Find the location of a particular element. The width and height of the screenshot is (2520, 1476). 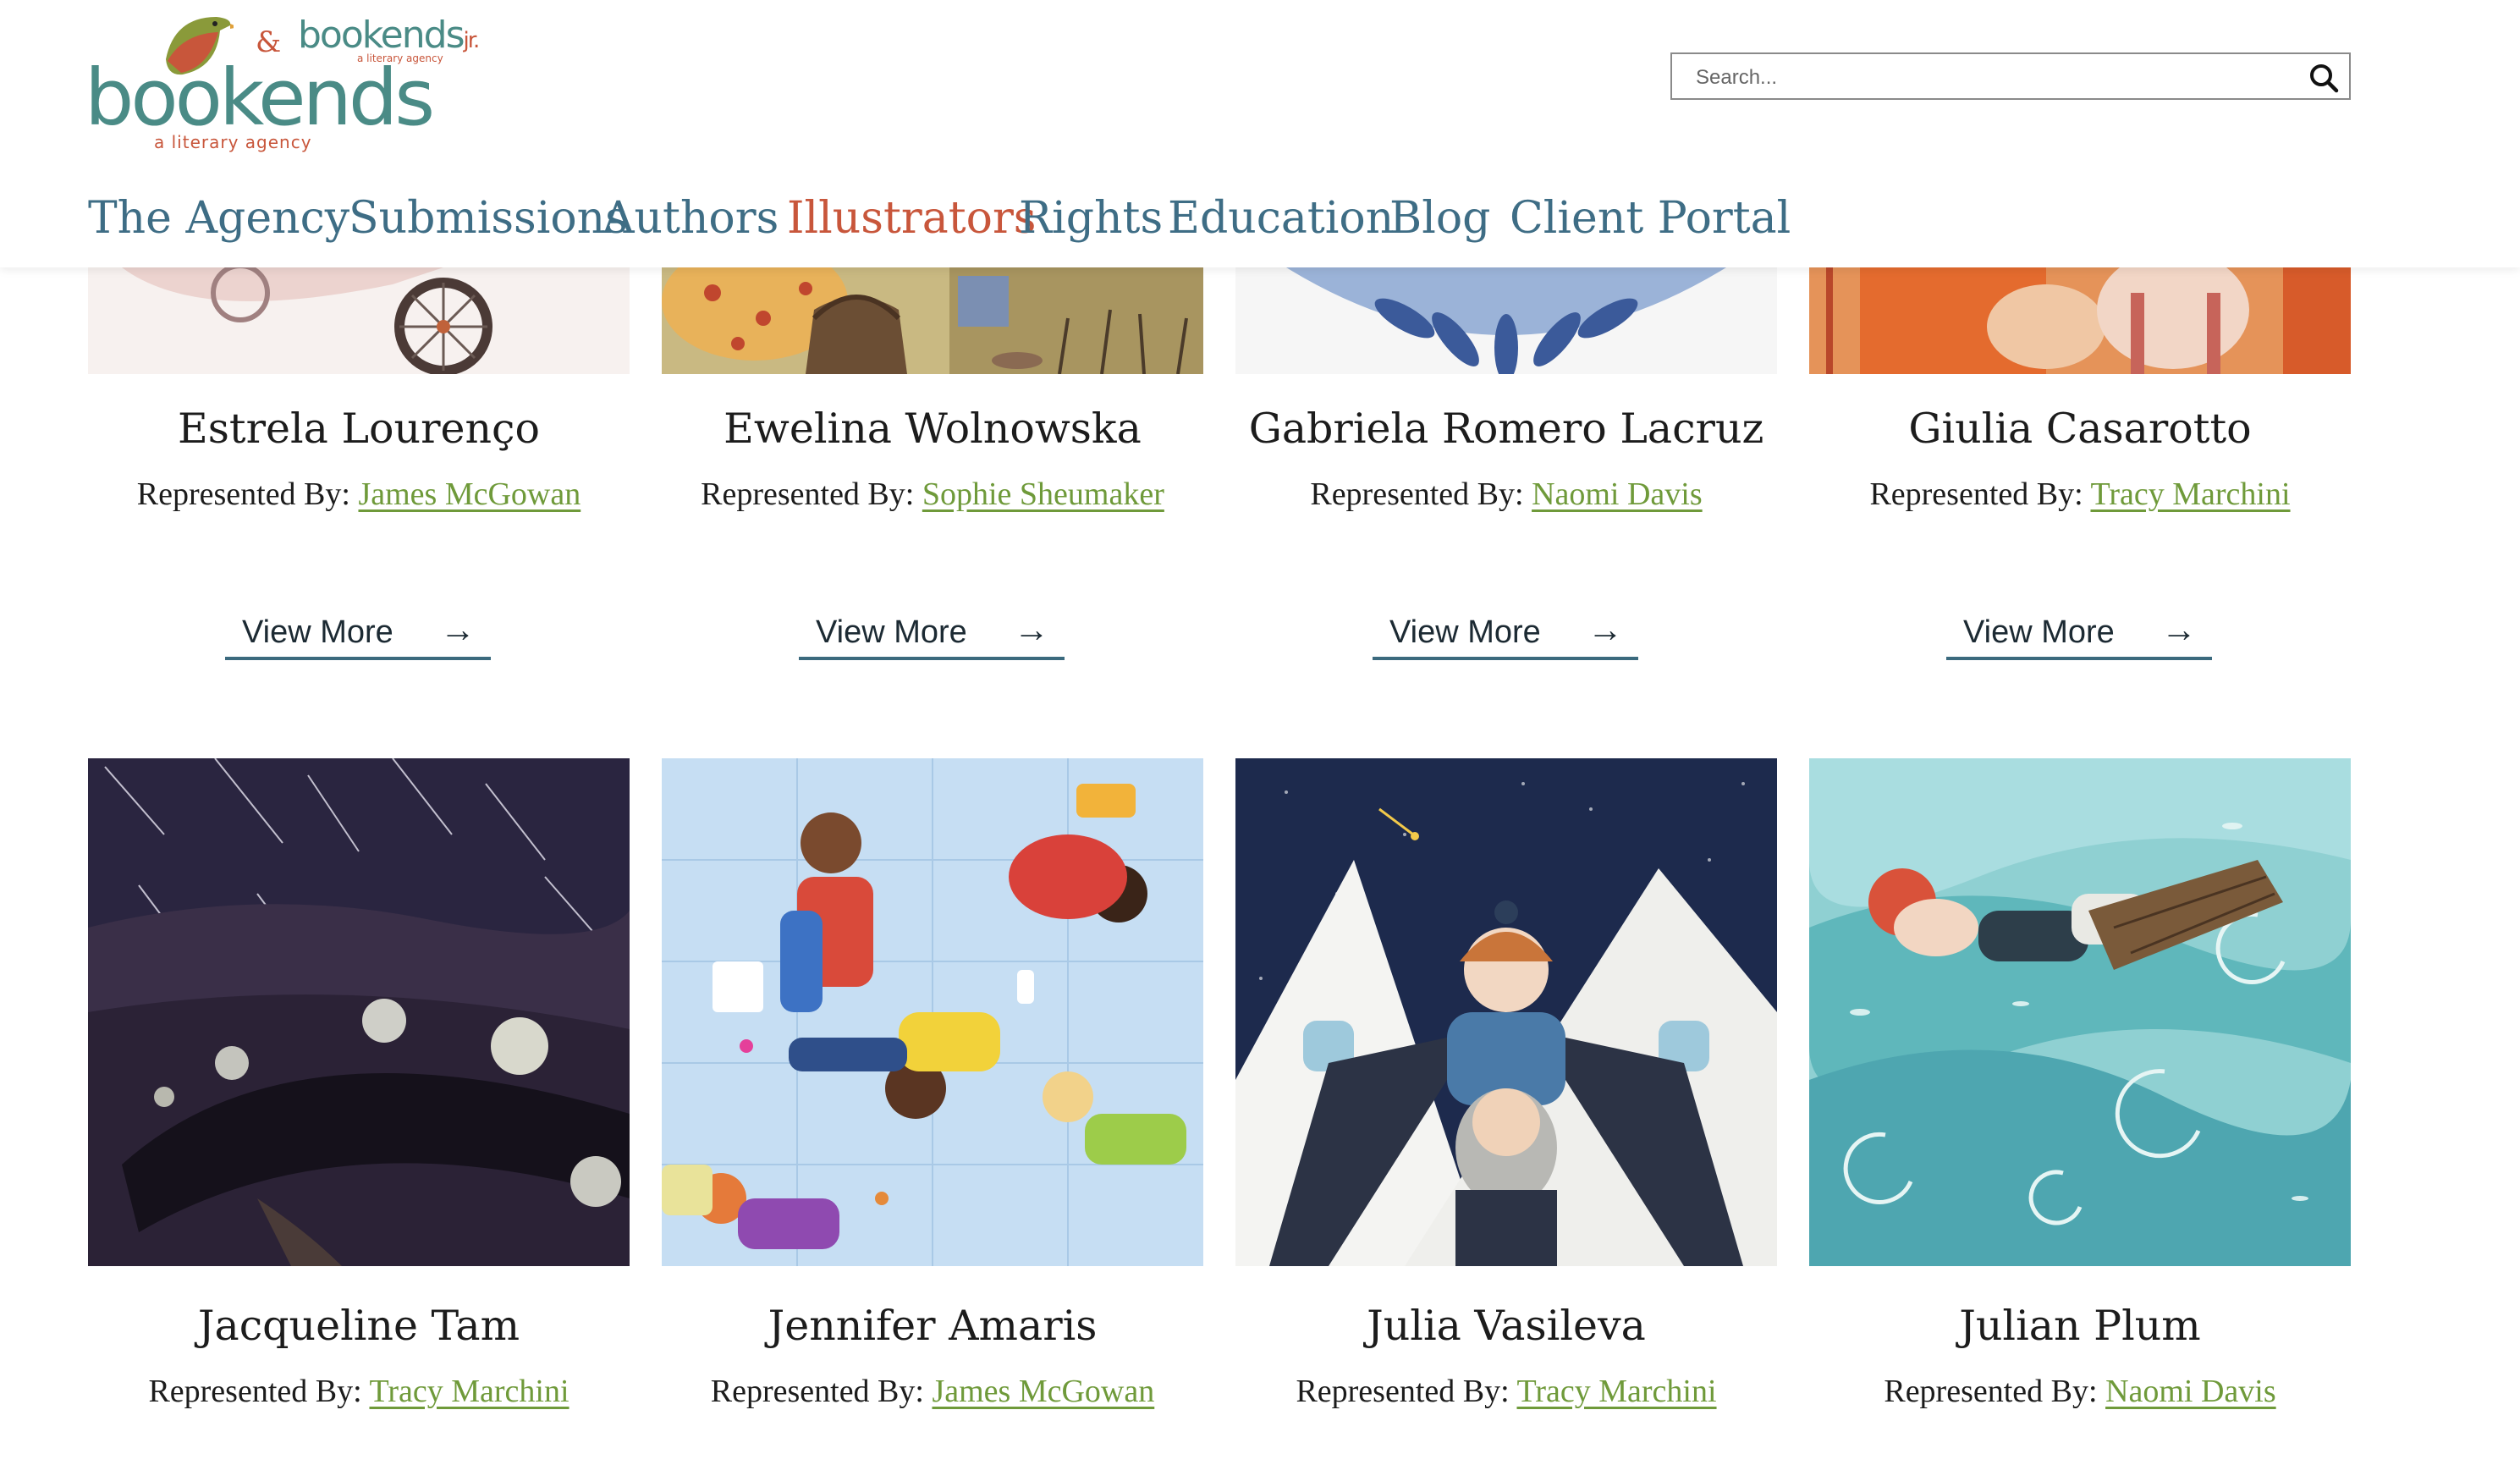

logo-jr-text: bookendsjr. is located at coordinates (389, 35).